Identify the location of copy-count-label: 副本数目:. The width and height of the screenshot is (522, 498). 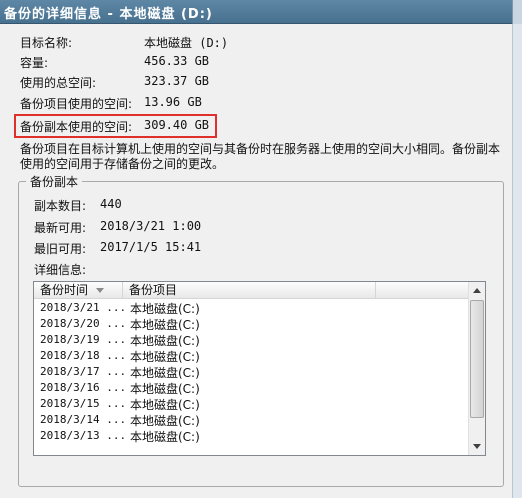
(60, 206).